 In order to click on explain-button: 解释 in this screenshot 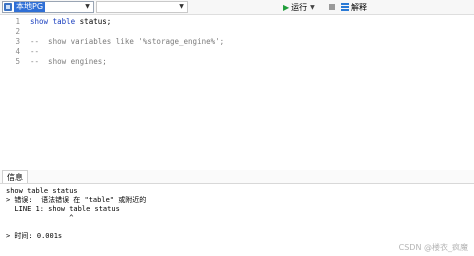, I will do `click(354, 7)`.